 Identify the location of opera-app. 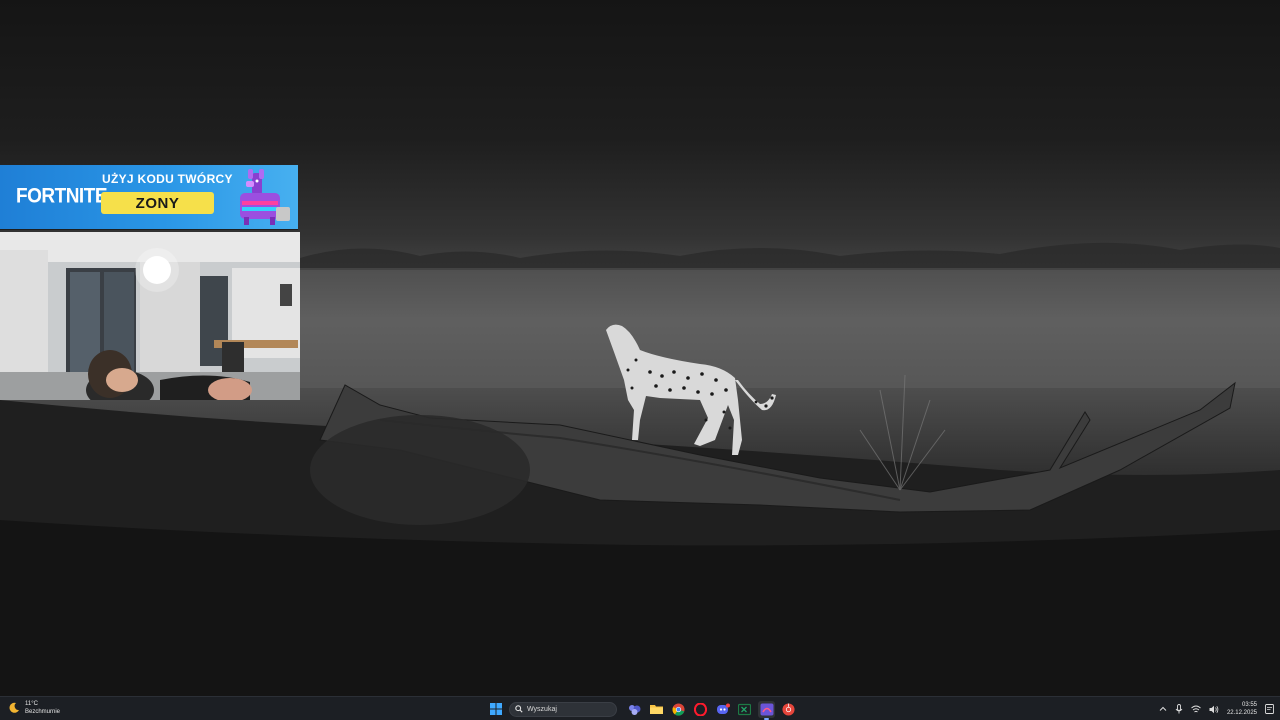
(700, 709).